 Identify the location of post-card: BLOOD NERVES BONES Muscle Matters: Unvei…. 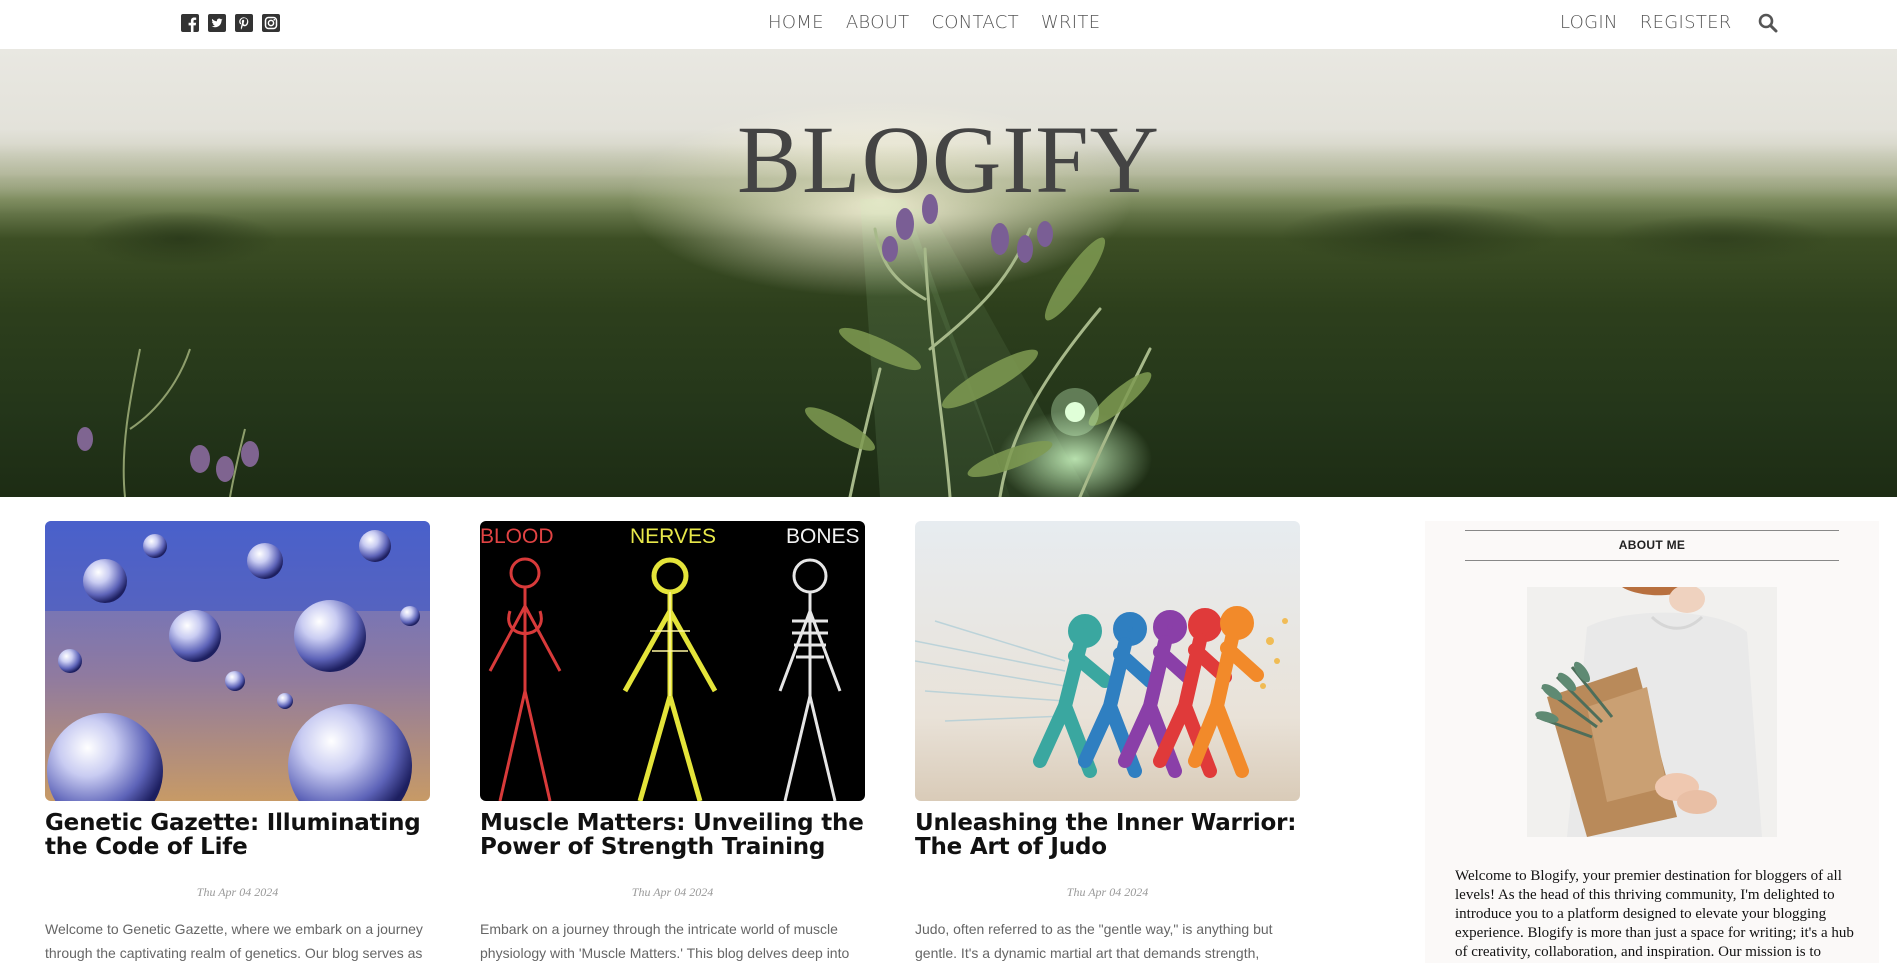
(672, 742).